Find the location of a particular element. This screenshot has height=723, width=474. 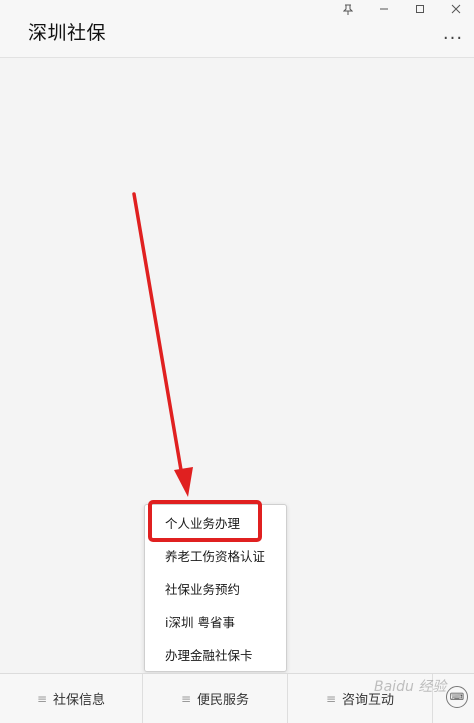

maximize-icon is located at coordinates (420, 9).